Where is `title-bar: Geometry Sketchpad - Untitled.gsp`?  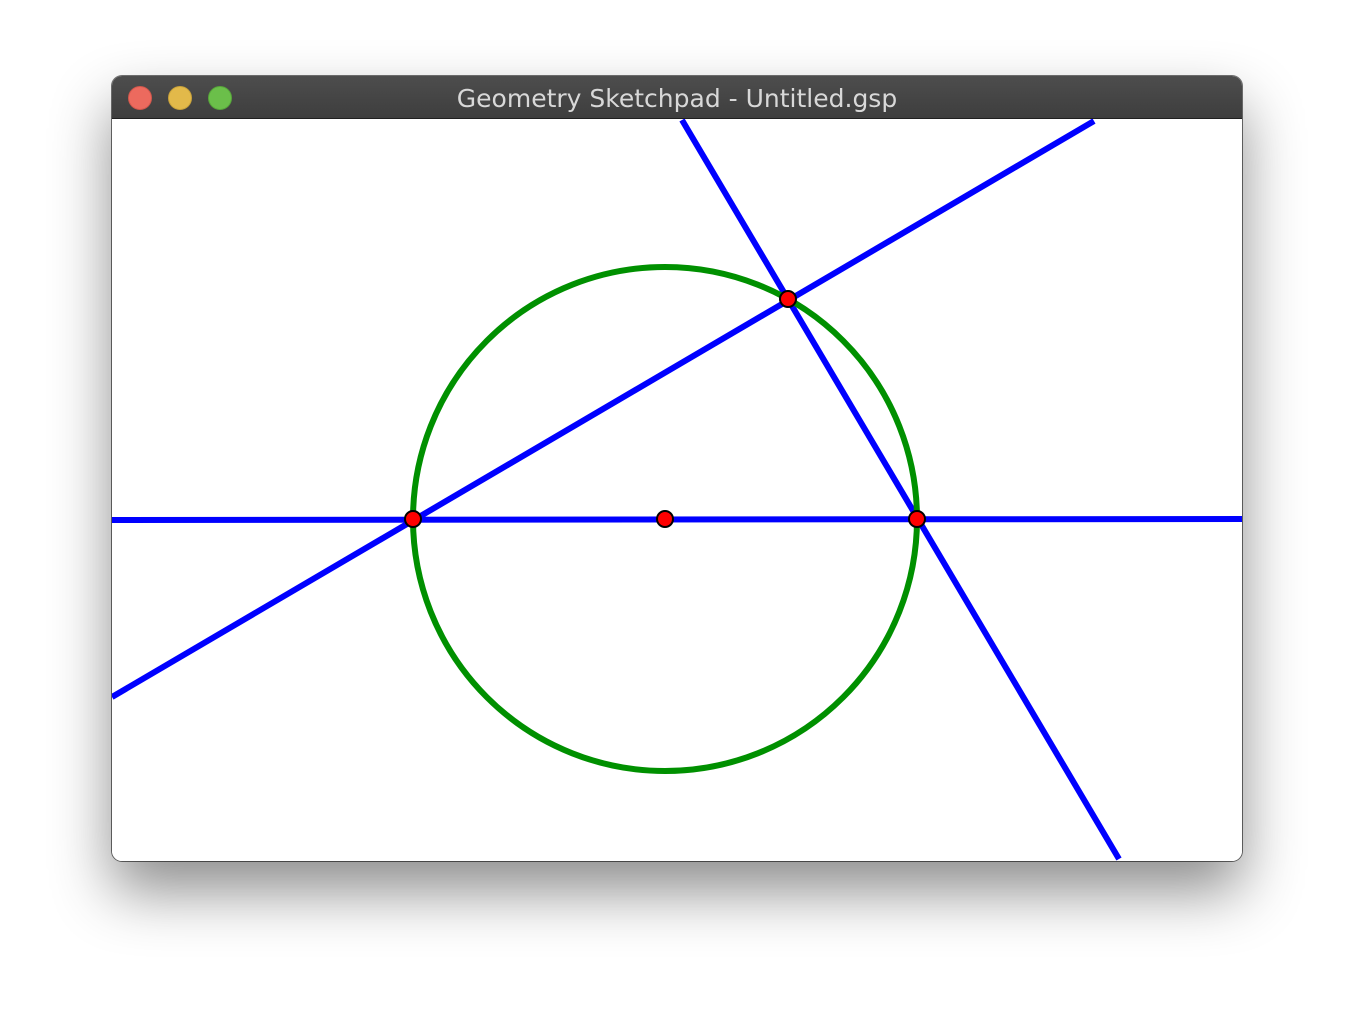 title-bar: Geometry Sketchpad - Untitled.gsp is located at coordinates (677, 97).